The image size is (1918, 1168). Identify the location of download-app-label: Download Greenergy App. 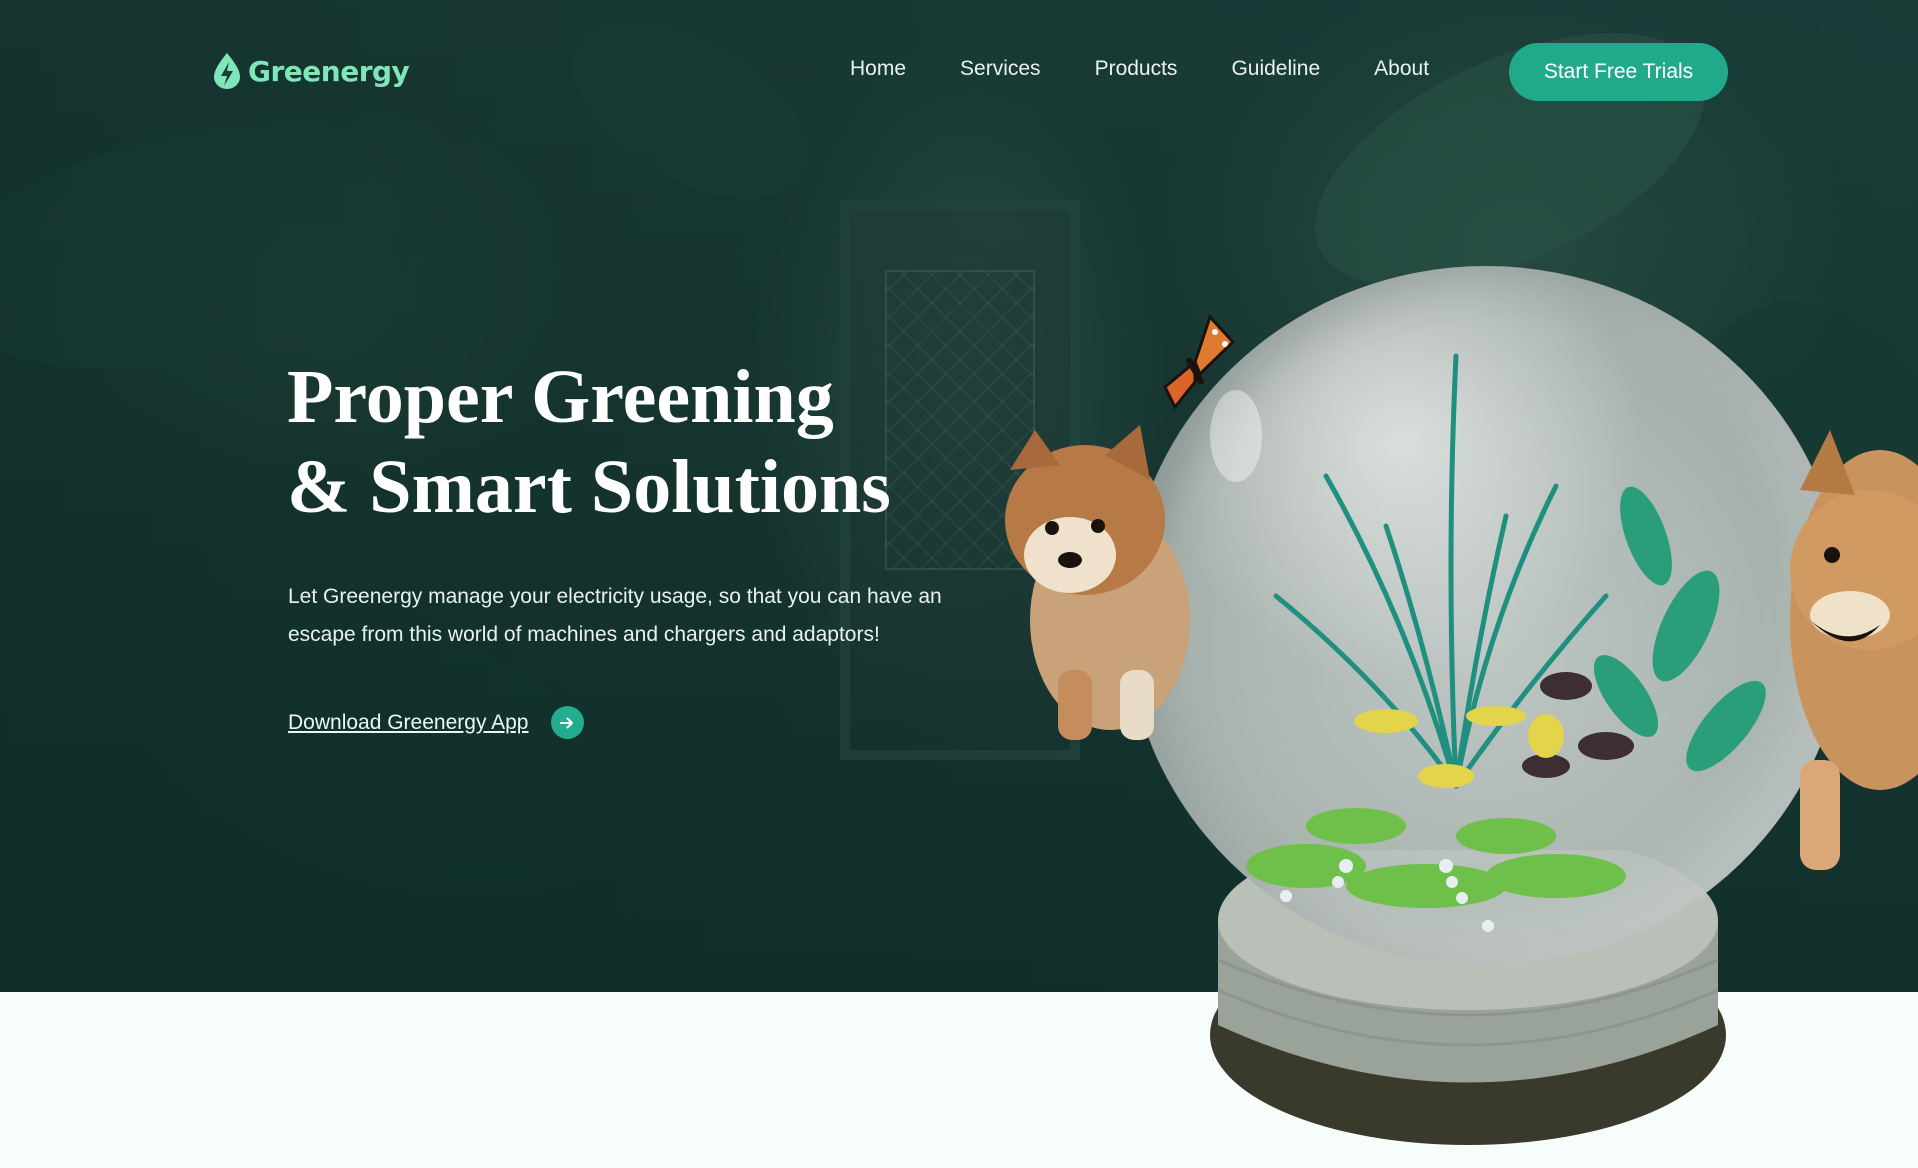
(408, 722).